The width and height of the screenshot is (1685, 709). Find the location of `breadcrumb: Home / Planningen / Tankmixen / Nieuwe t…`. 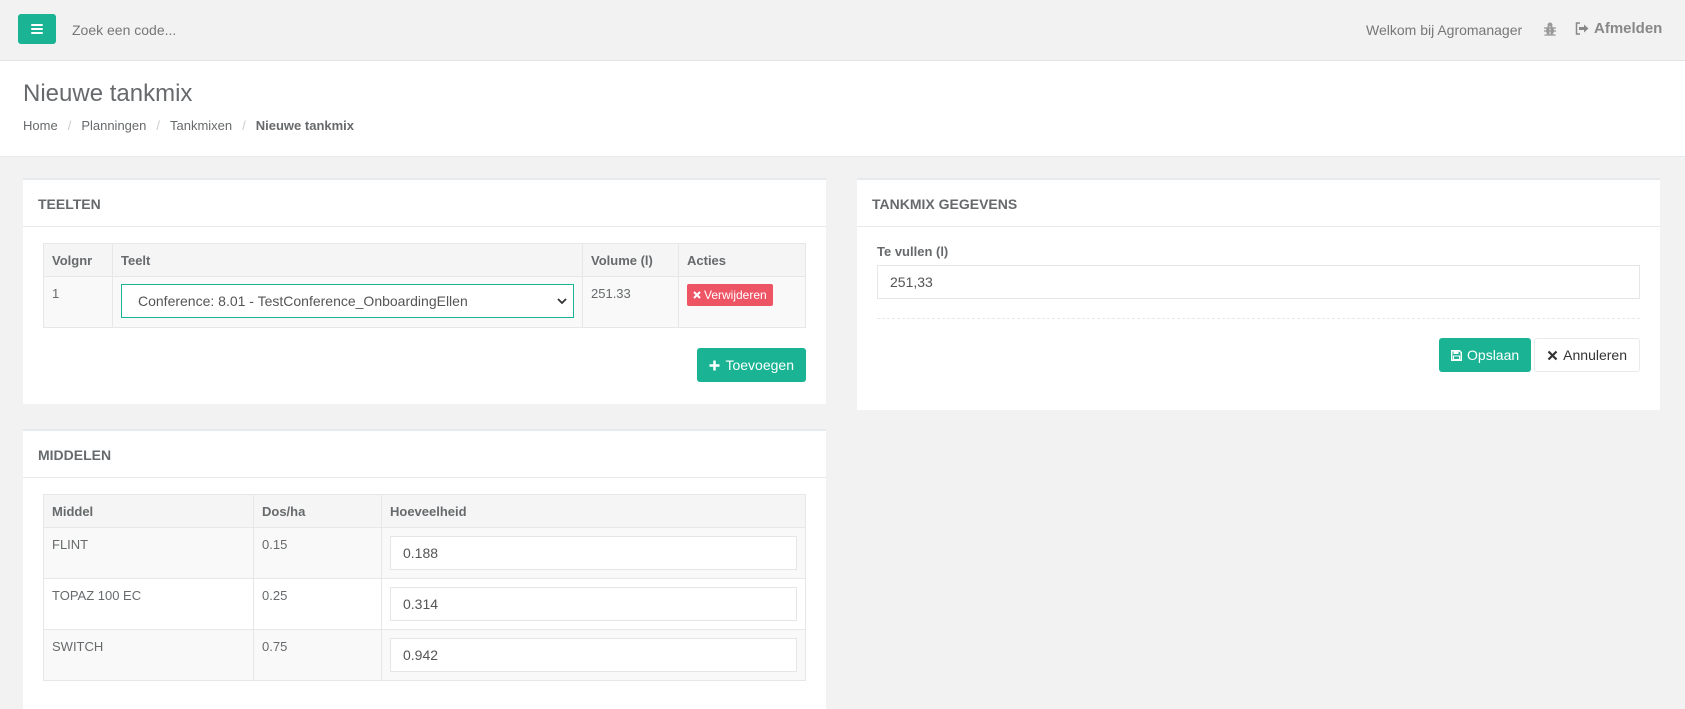

breadcrumb: Home / Planningen / Tankmixen / Nieuwe t… is located at coordinates (189, 125).